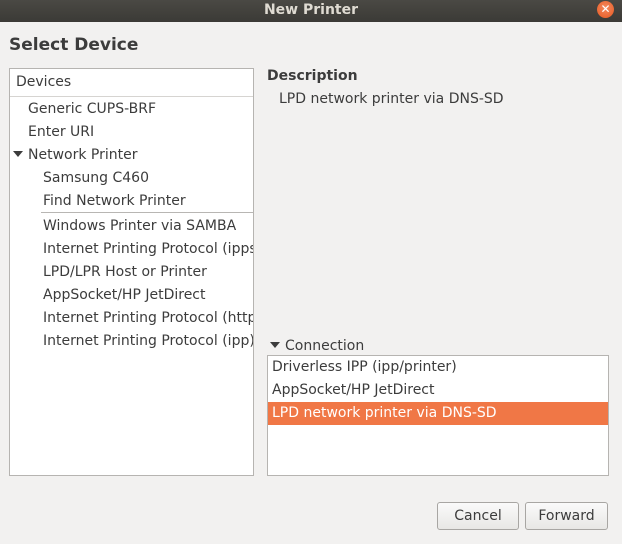 Image resolution: width=622 pixels, height=544 pixels. Describe the element at coordinates (148, 318) in the screenshot. I see `device-https: Internet Printing Protocol (https)` at that location.